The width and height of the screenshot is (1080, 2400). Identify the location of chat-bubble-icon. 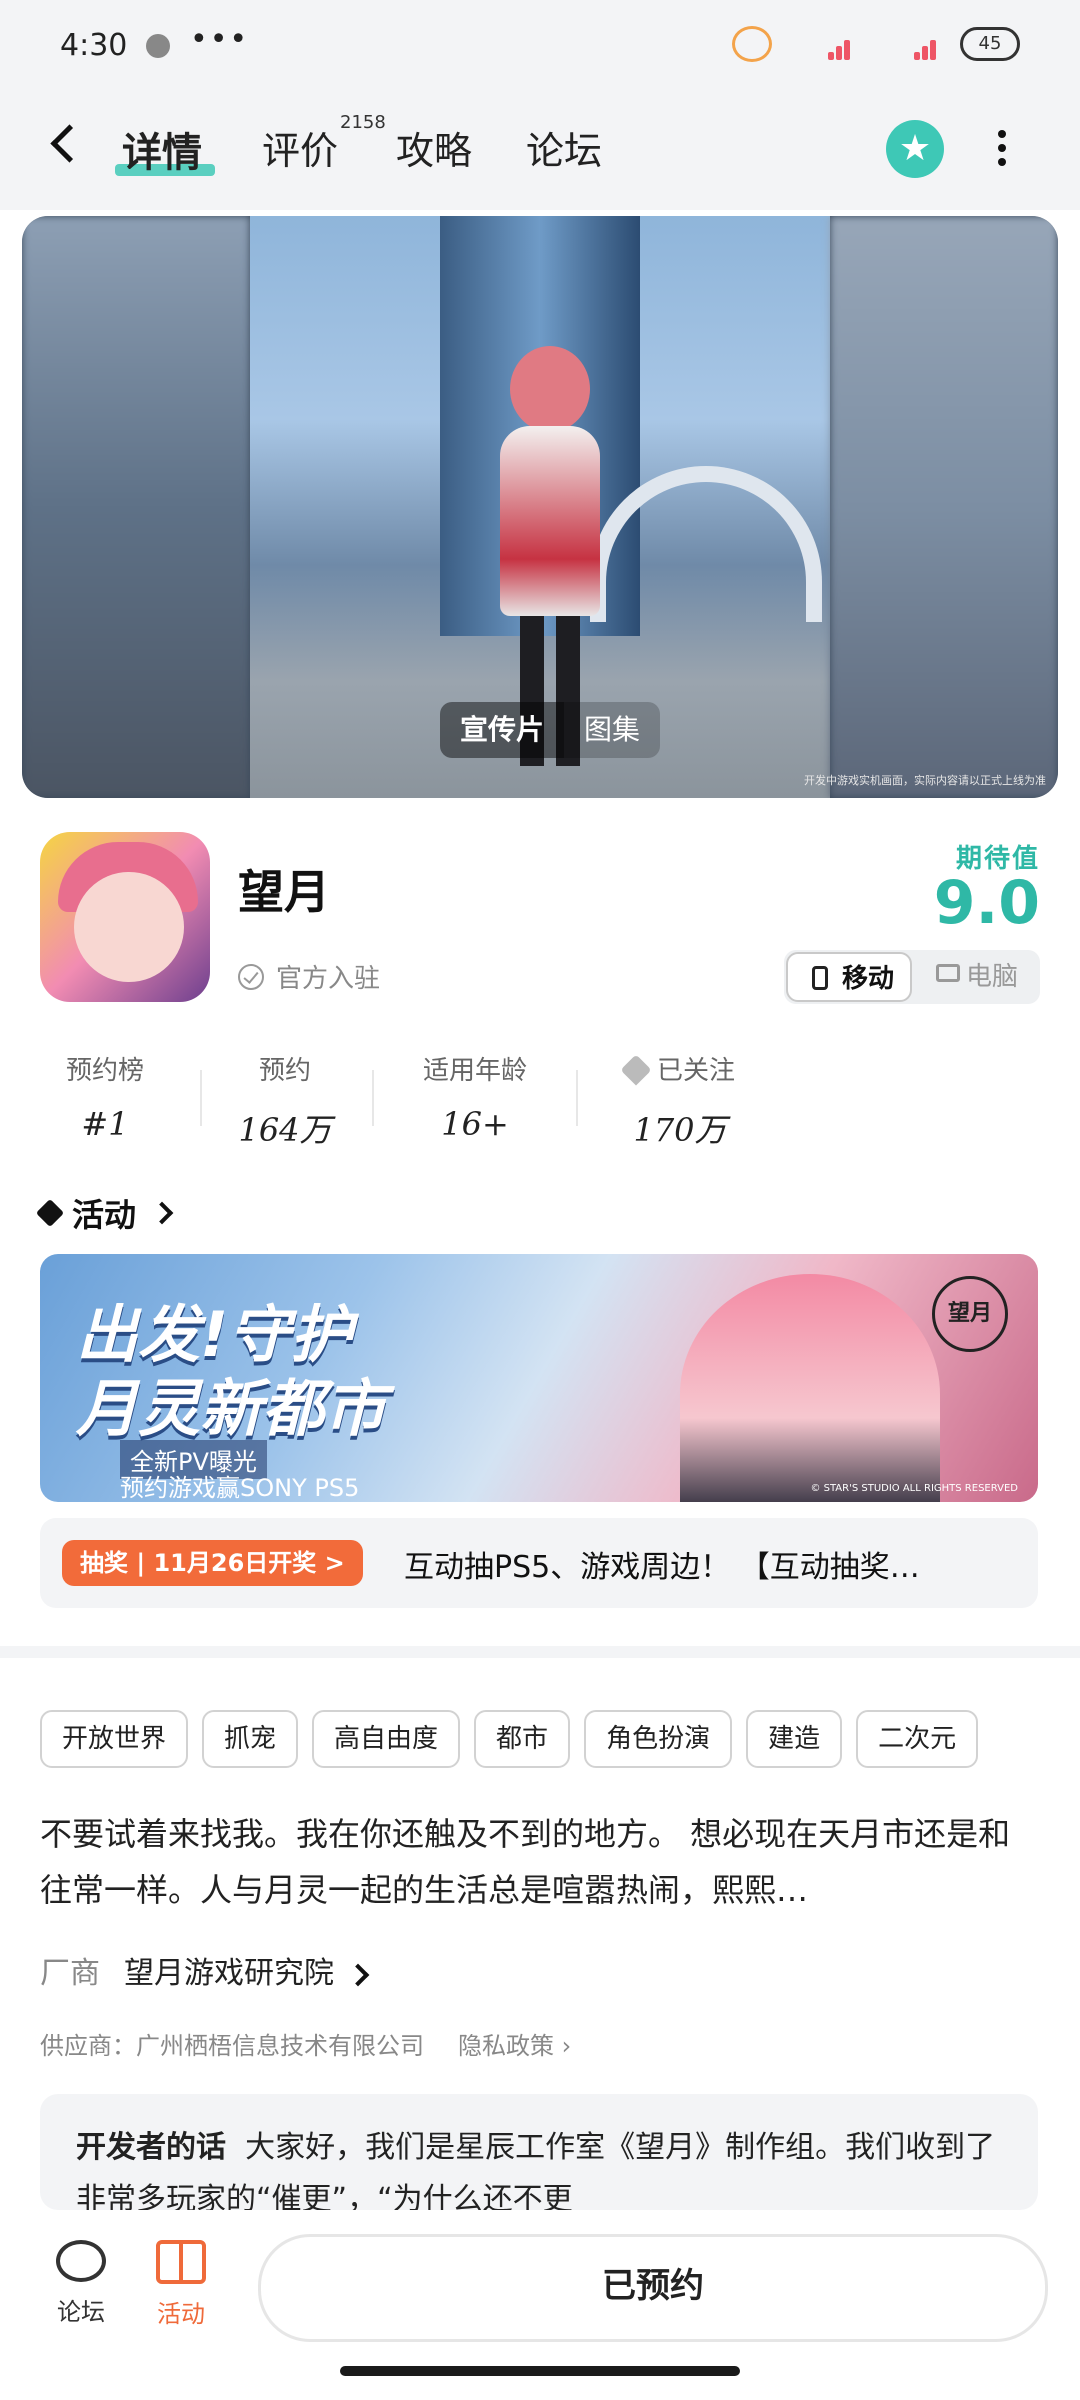
(81, 2261).